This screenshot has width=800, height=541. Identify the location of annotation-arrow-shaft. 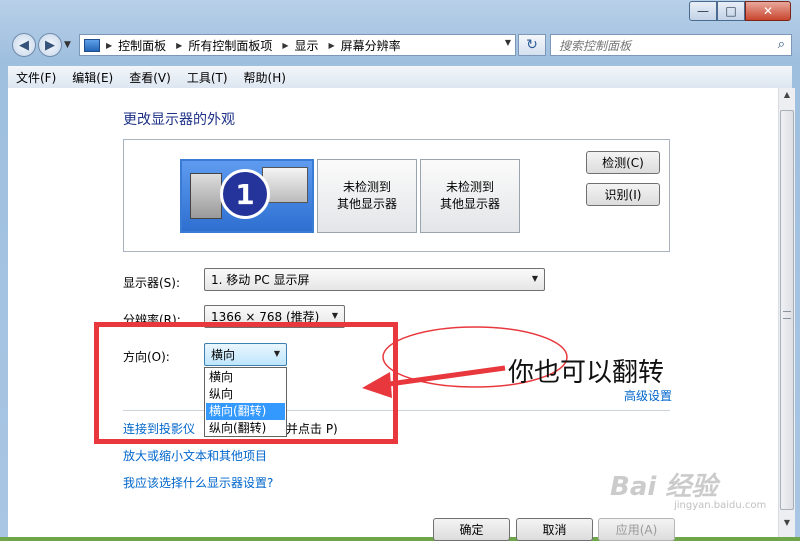
(443, 376).